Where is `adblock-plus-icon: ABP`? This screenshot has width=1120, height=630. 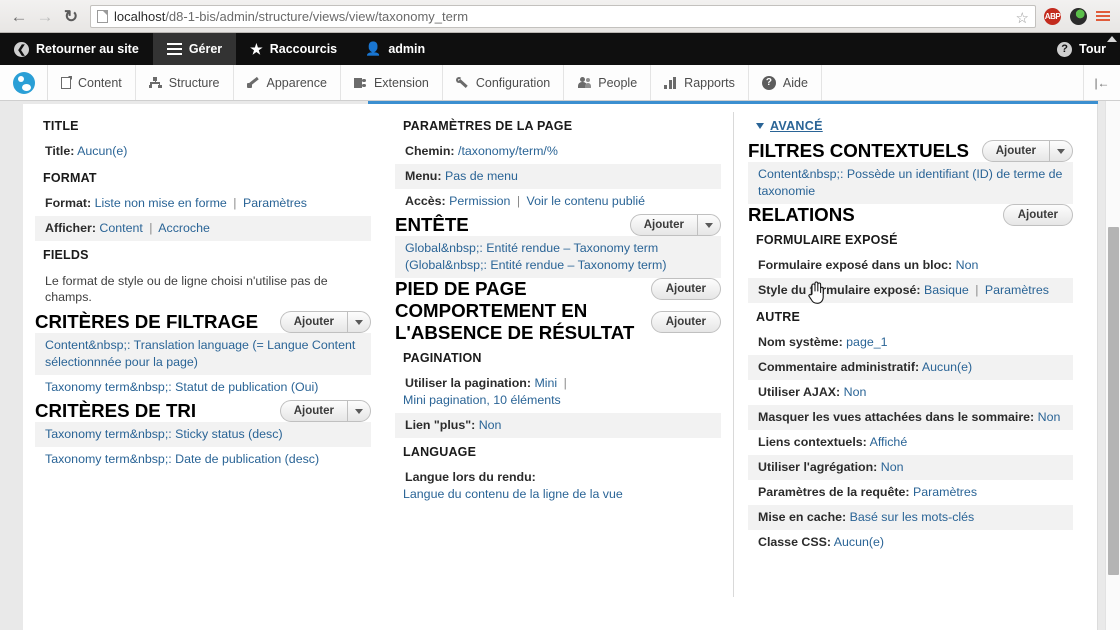 adblock-plus-icon: ABP is located at coordinates (1052, 16).